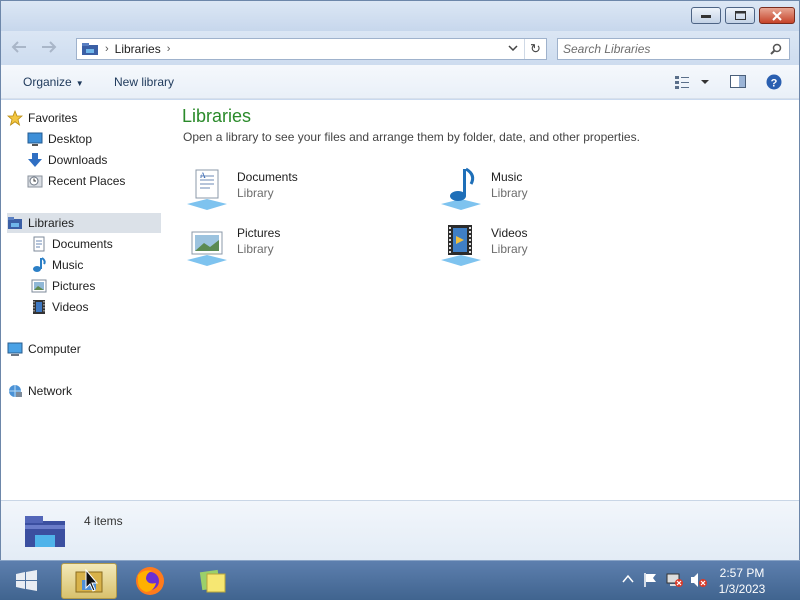 The image size is (800, 600). I want to click on videos-icon, so click(39, 307).